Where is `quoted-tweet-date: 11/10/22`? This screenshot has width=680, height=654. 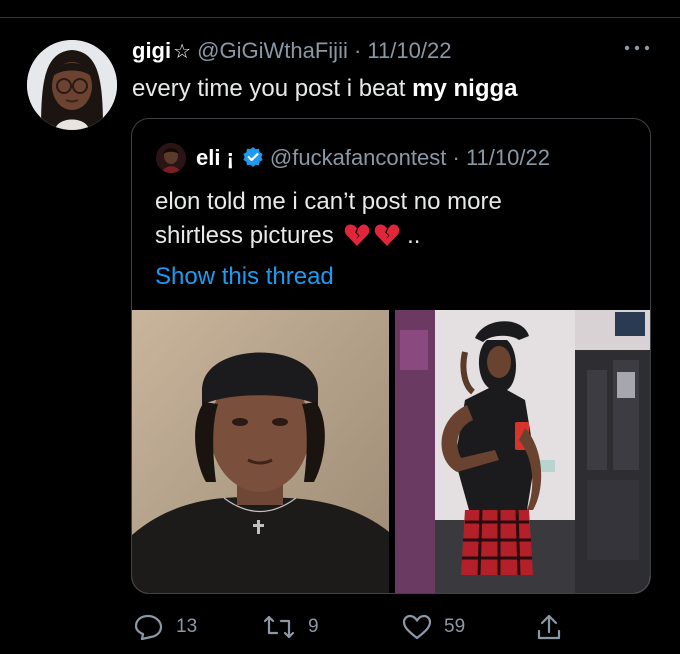
quoted-tweet-date: 11/10/22 is located at coordinates (508, 157).